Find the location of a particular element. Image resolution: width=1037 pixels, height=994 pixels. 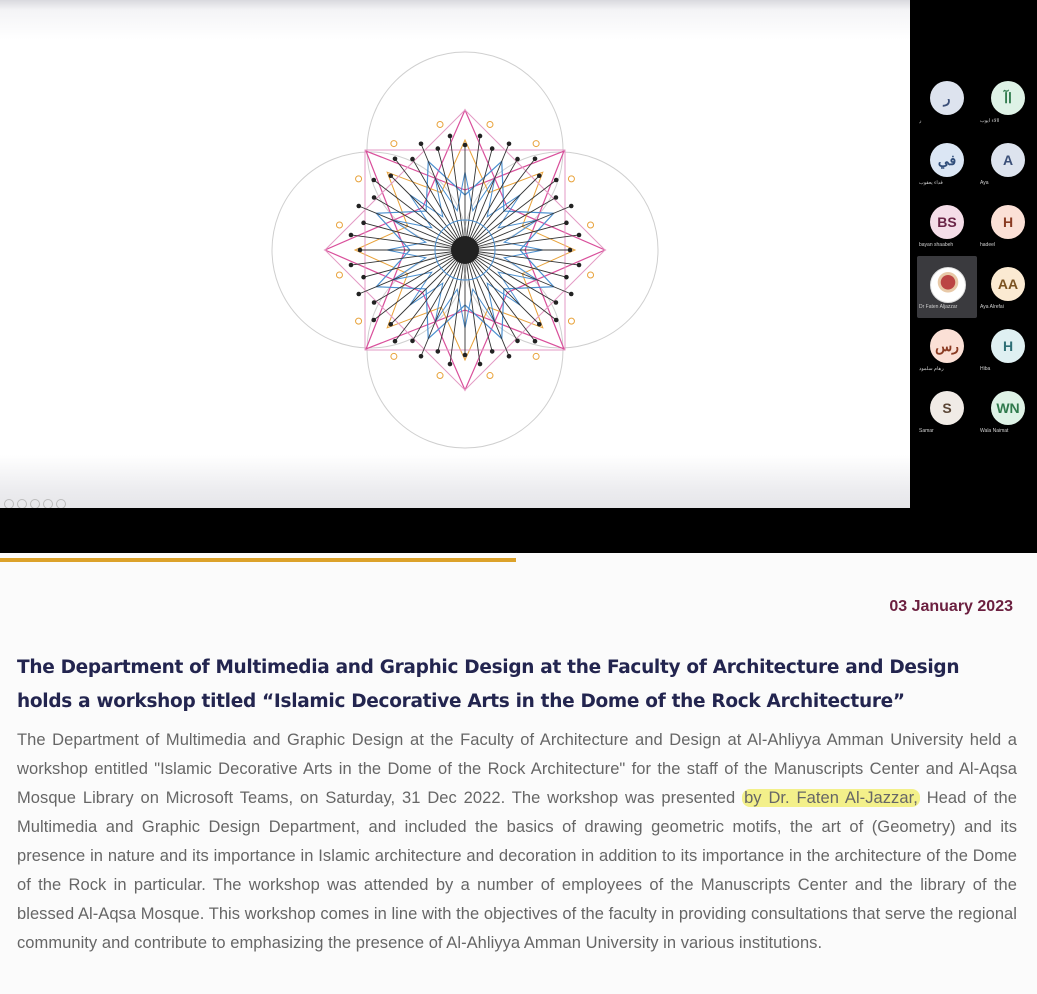

article-date: 03 January 2023 is located at coordinates (951, 606).